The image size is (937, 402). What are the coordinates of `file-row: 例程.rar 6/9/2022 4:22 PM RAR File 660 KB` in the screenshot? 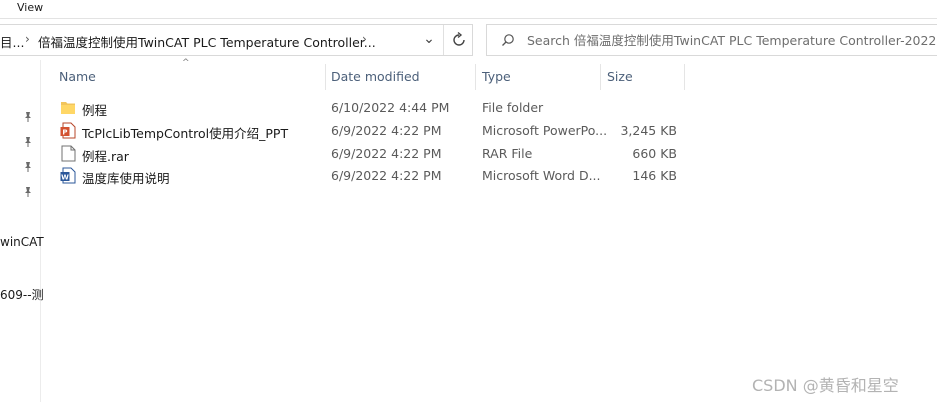 It's located at (370, 154).